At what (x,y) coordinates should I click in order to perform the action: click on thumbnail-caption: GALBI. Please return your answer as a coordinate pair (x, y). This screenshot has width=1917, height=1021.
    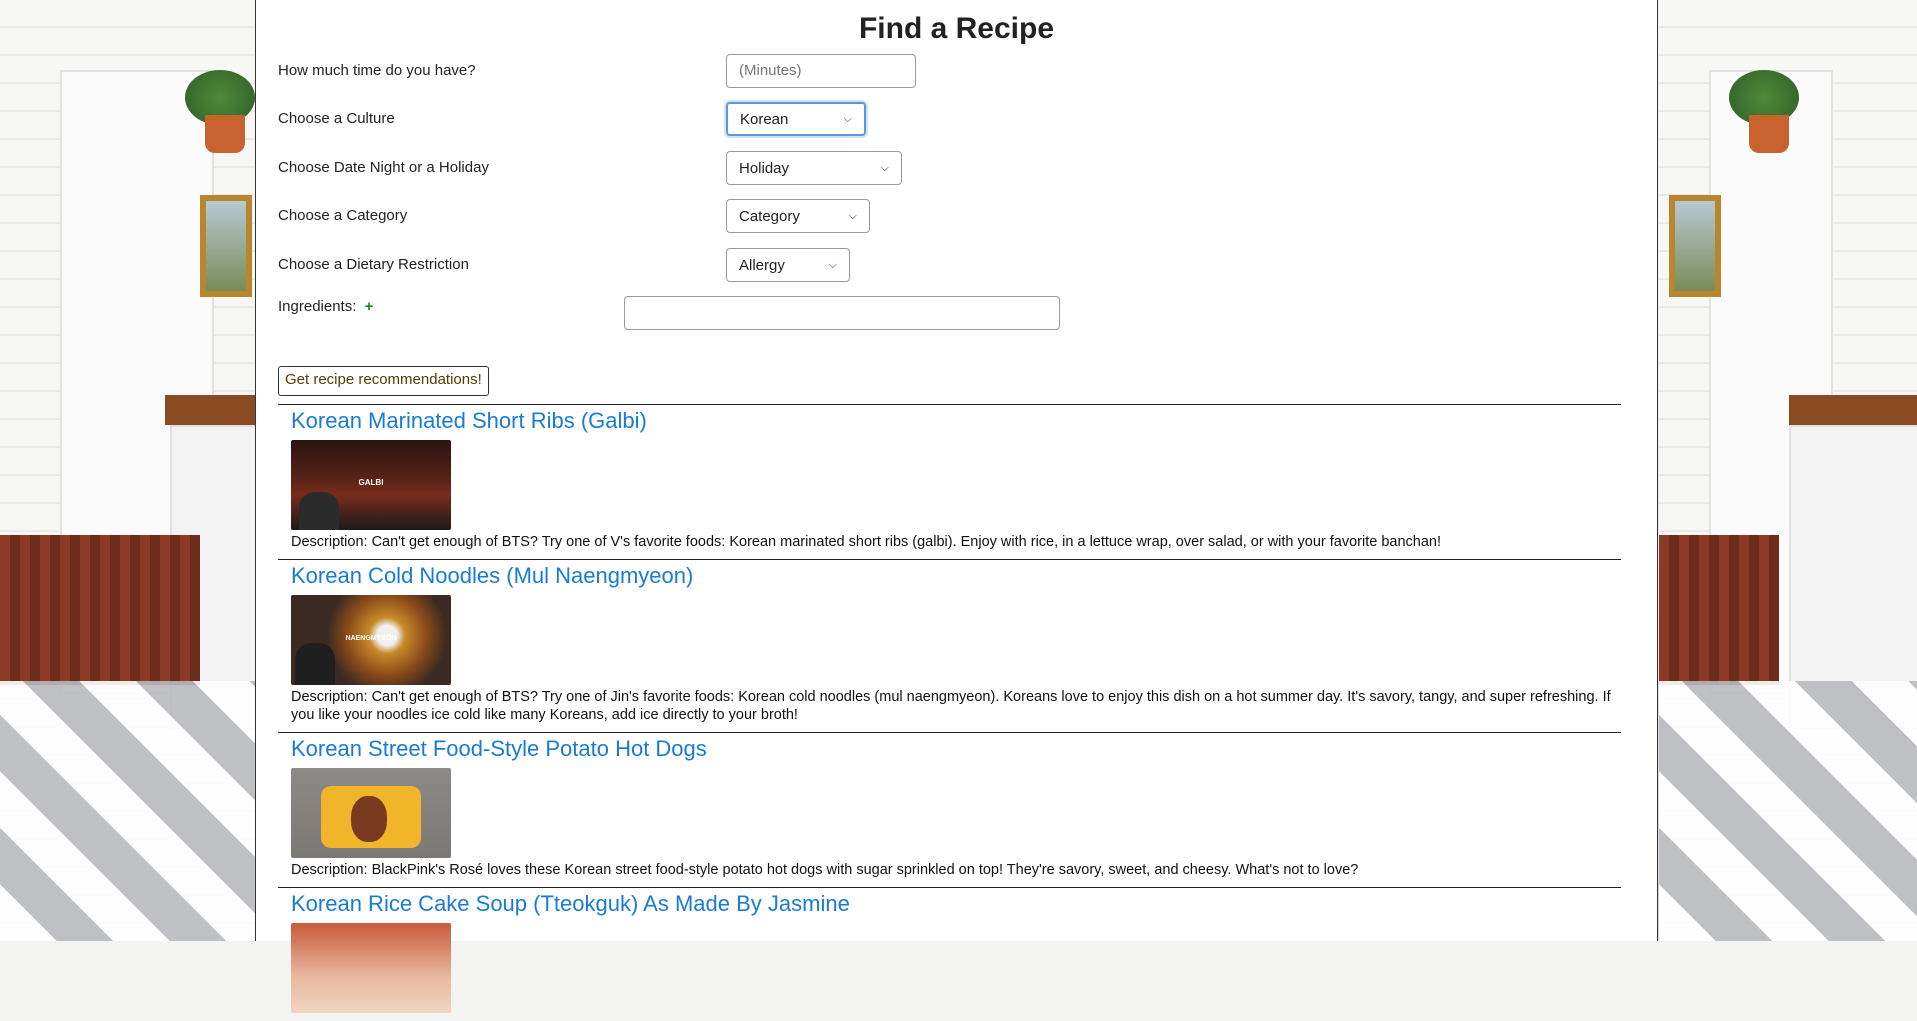
    Looking at the image, I should click on (371, 482).